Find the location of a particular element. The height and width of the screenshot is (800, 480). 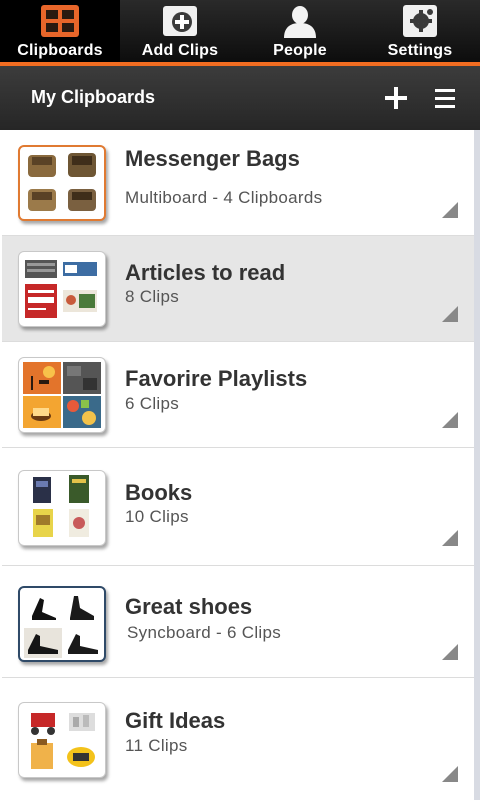

tab-clipboards: Clipboards is located at coordinates (60, 31).